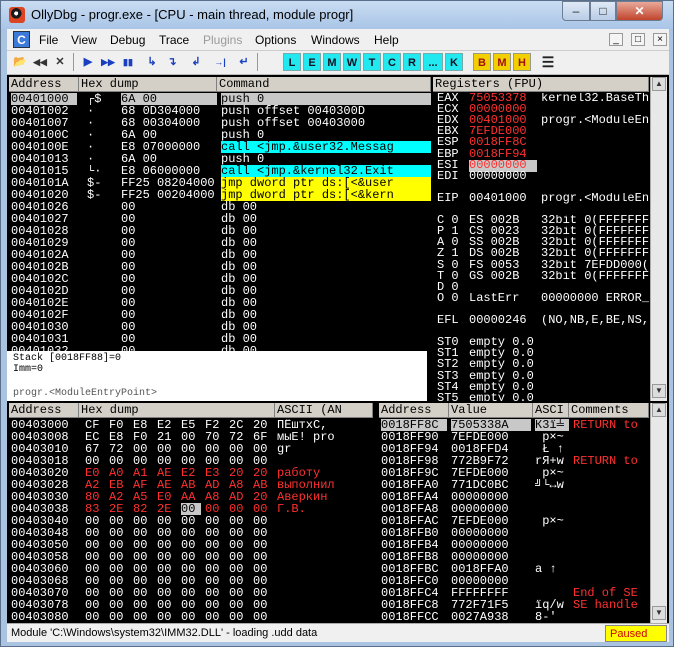  I want to click on register-row: ST4 empty 0.0, so click(541, 387).